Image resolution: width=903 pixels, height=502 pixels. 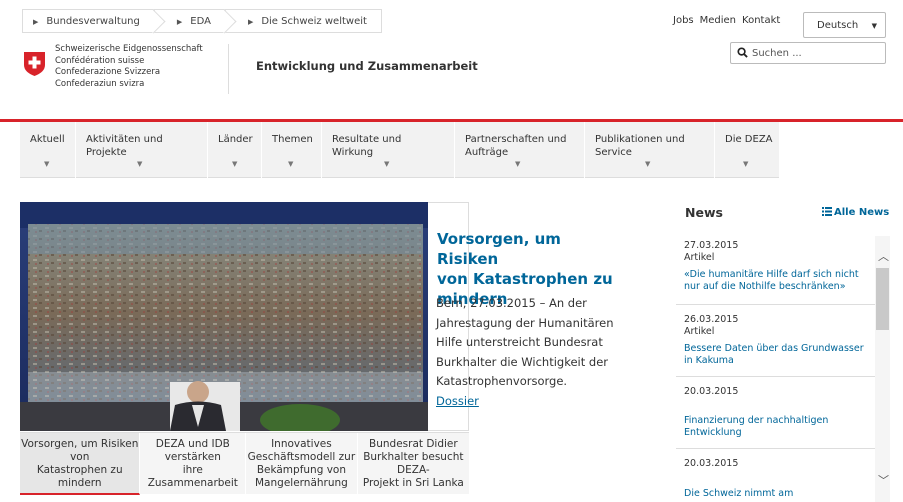 What do you see at coordinates (883, 256) in the screenshot?
I see `chevron-up-icon: ︿` at bounding box center [883, 256].